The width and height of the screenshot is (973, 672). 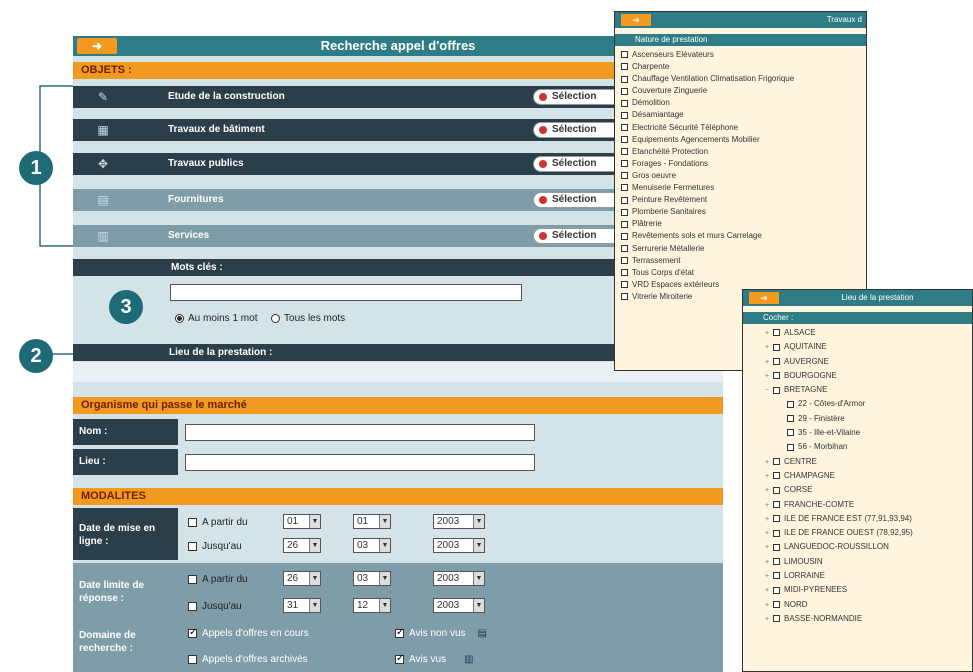 I want to click on nature-item: Tous Corps d'état, so click(x=740, y=273).